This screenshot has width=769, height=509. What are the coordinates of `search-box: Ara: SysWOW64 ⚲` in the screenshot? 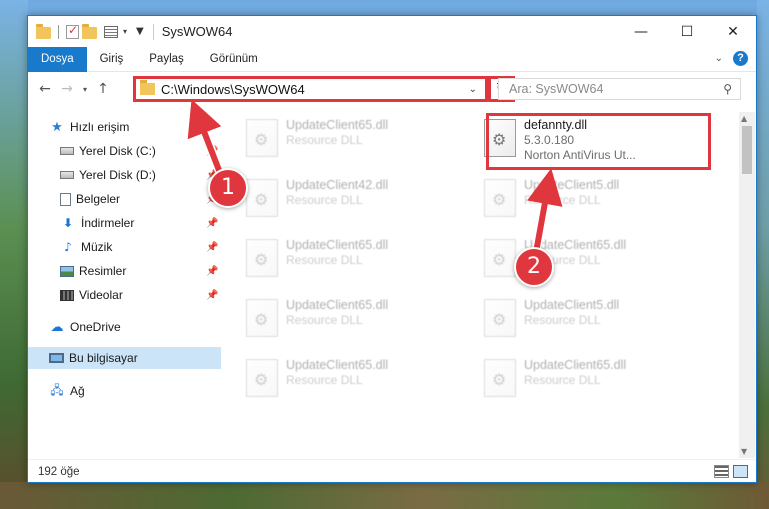 It's located at (619, 89).